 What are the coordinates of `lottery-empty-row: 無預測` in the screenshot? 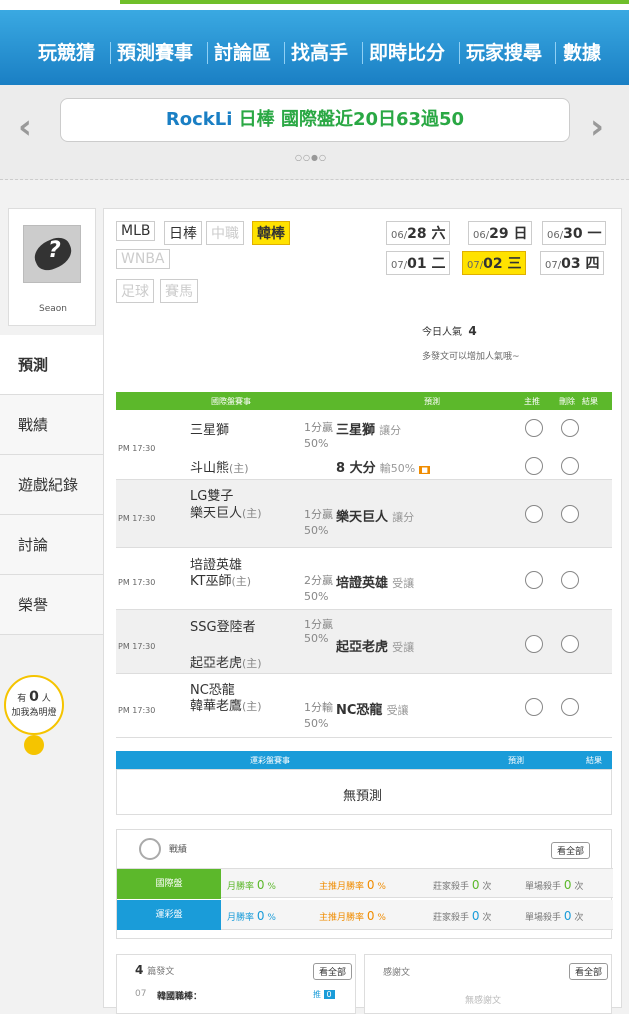 It's located at (364, 792).